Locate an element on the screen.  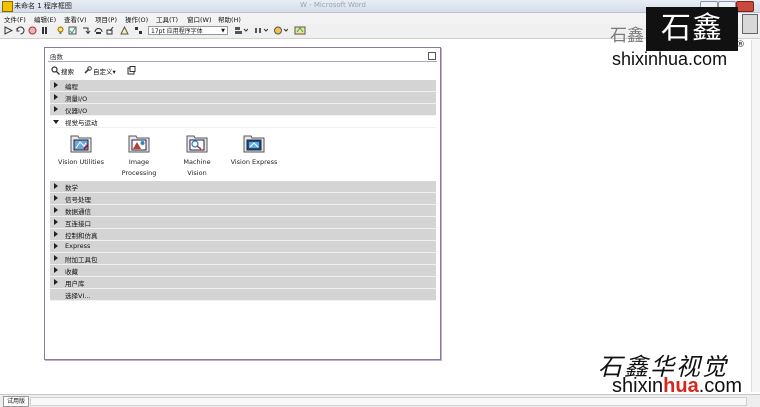
labview-app-icon is located at coordinates (7, 6).